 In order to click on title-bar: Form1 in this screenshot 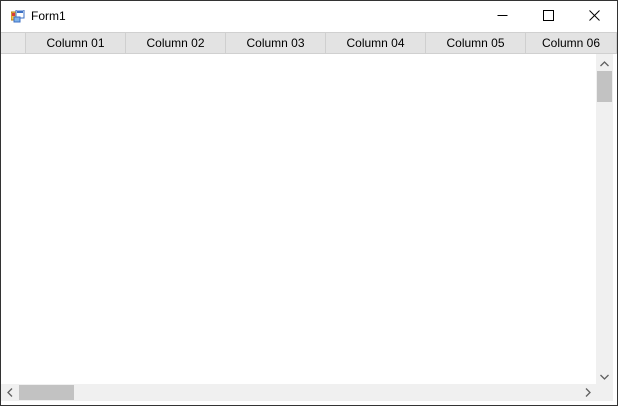, I will do `click(309, 16)`.